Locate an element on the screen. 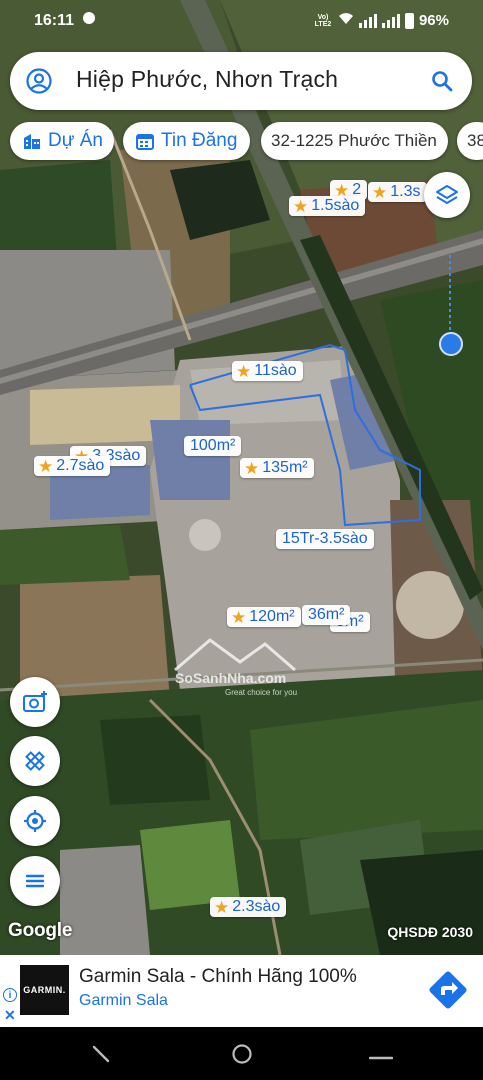  wifi-icon is located at coordinates (346, 20).